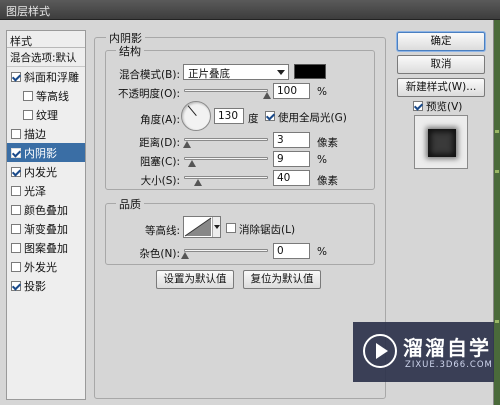 The image size is (500, 405). I want to click on watermark-name: 溜溜自学, so click(447, 348).